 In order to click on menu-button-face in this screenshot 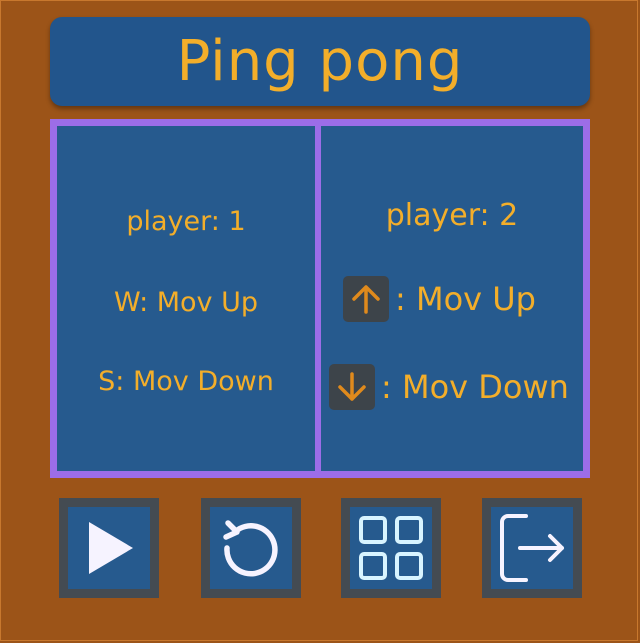, I will do `click(391, 548)`.